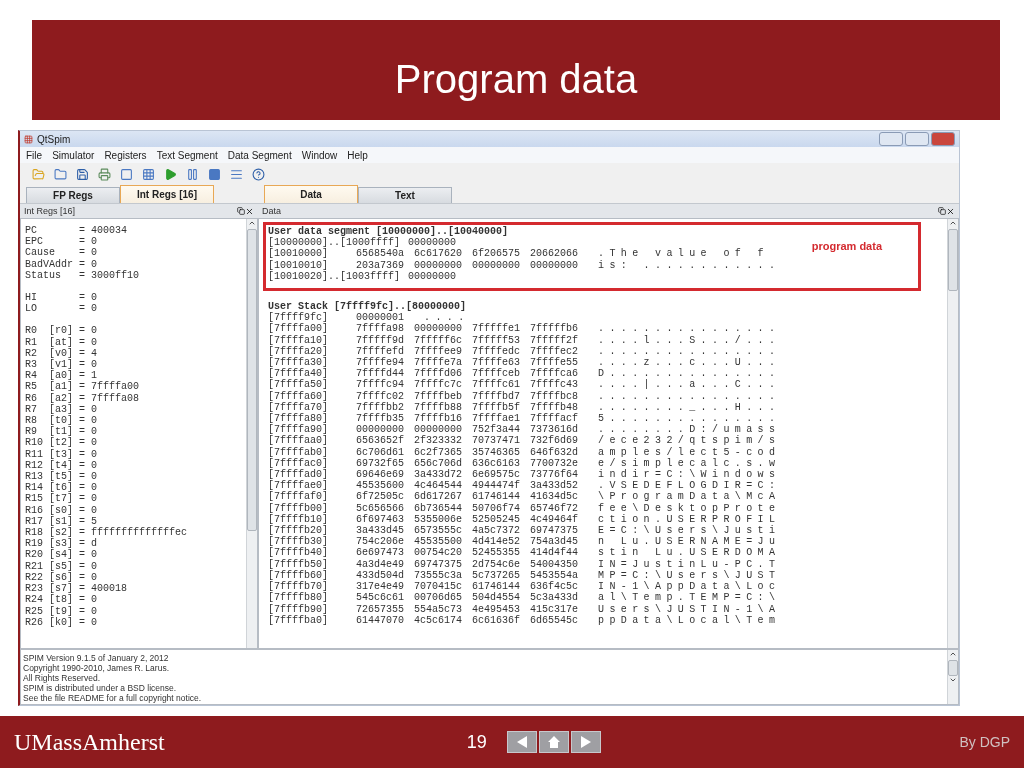  Describe the element at coordinates (689, 553) in the screenshot. I see `ascii-text: stin Lu.USERDOMA` at that location.